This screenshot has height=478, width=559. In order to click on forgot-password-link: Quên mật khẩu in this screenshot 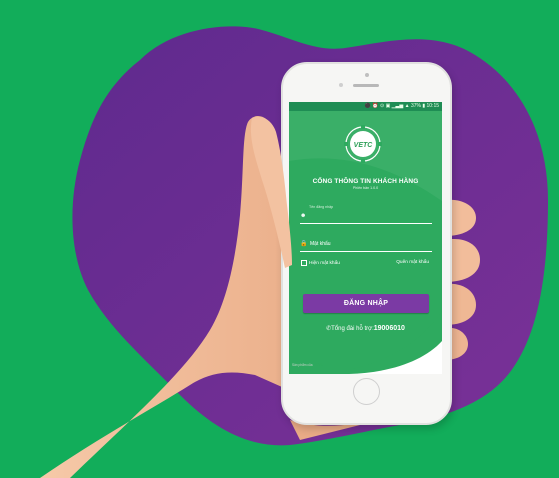, I will do `click(412, 262)`.